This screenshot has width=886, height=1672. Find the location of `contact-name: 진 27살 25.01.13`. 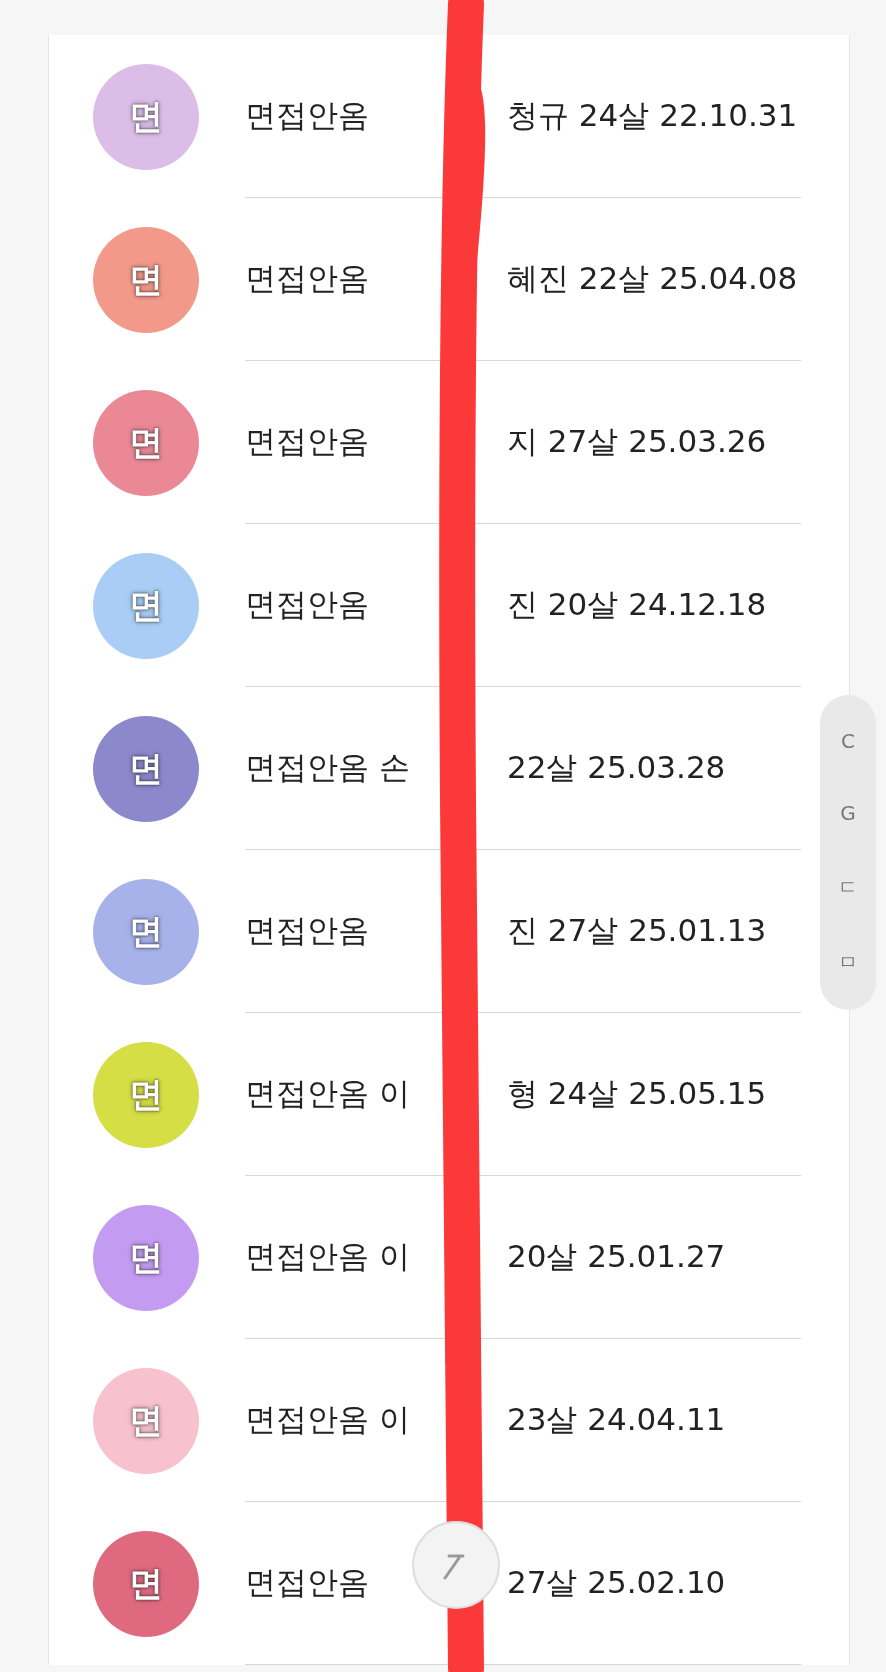

contact-name: 진 27살 25.01.13 is located at coordinates (637, 931).